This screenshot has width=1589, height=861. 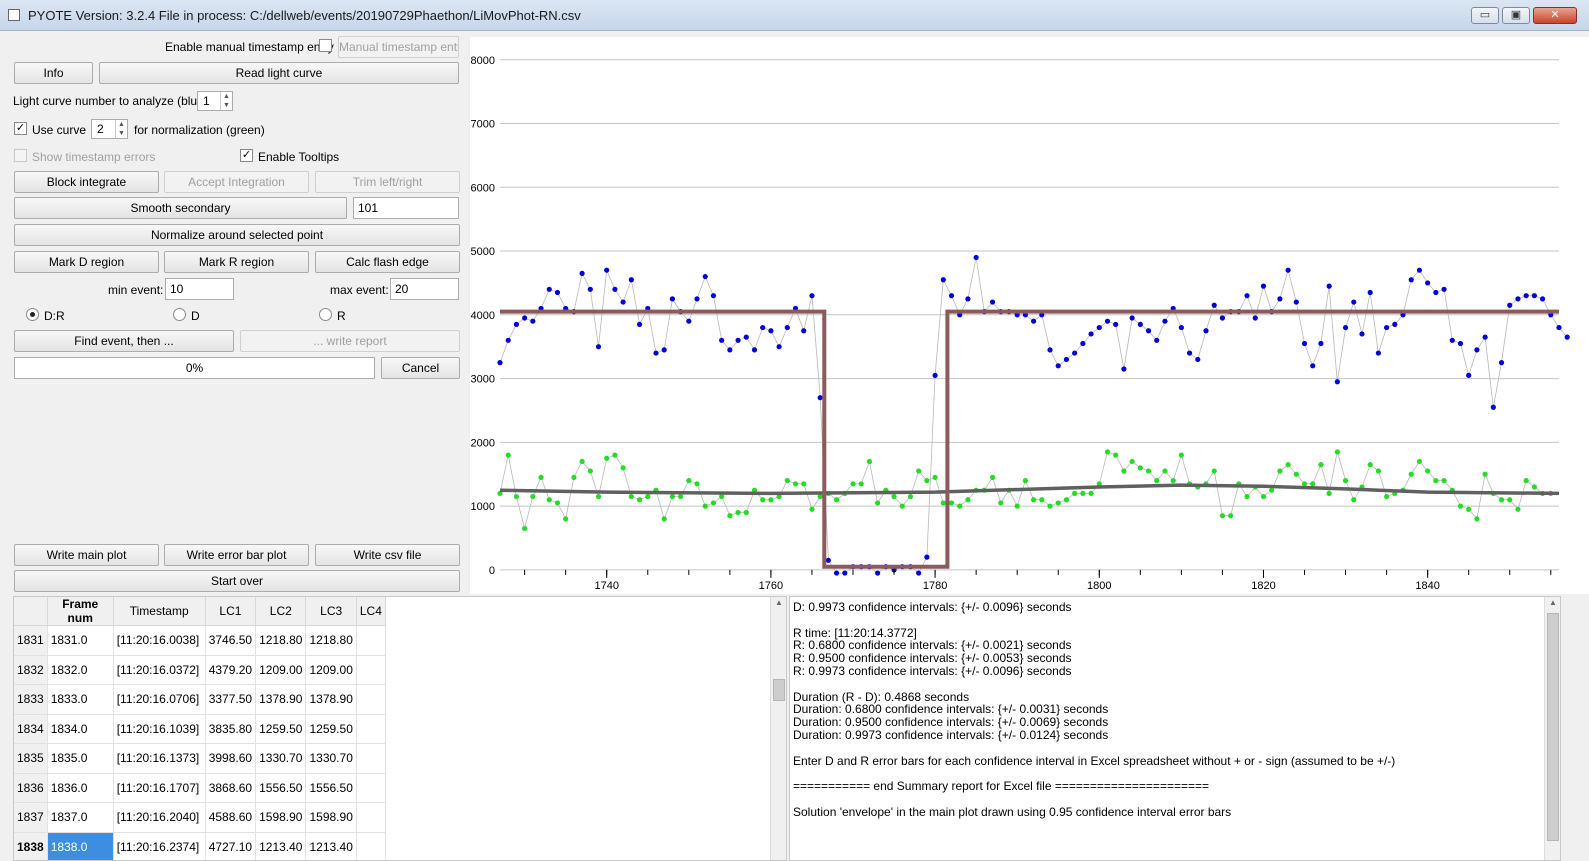 I want to click on use-curve-checkbox: ✓, so click(x=20, y=128).